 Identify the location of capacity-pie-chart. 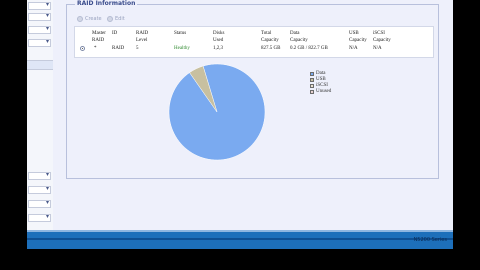
(217, 112).